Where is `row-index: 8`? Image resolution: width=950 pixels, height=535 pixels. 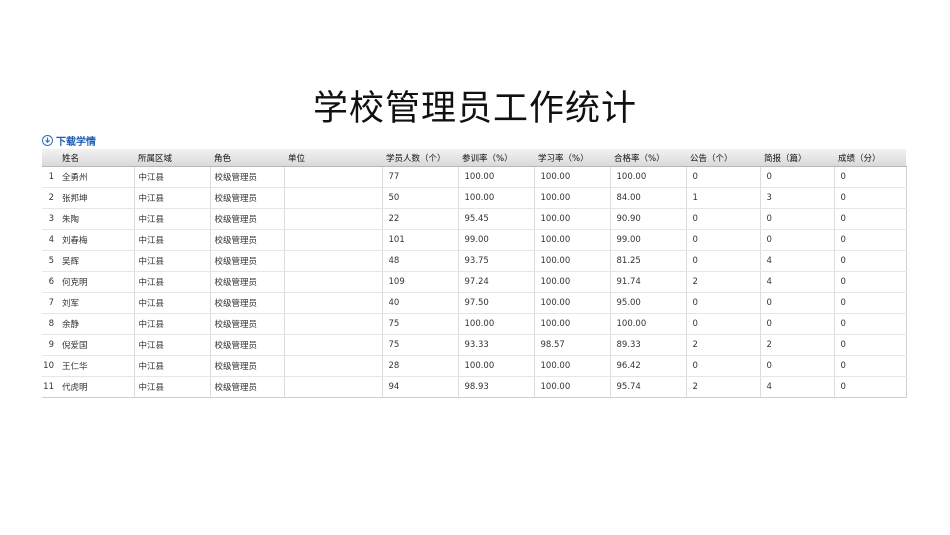 row-index: 8 is located at coordinates (50, 324).